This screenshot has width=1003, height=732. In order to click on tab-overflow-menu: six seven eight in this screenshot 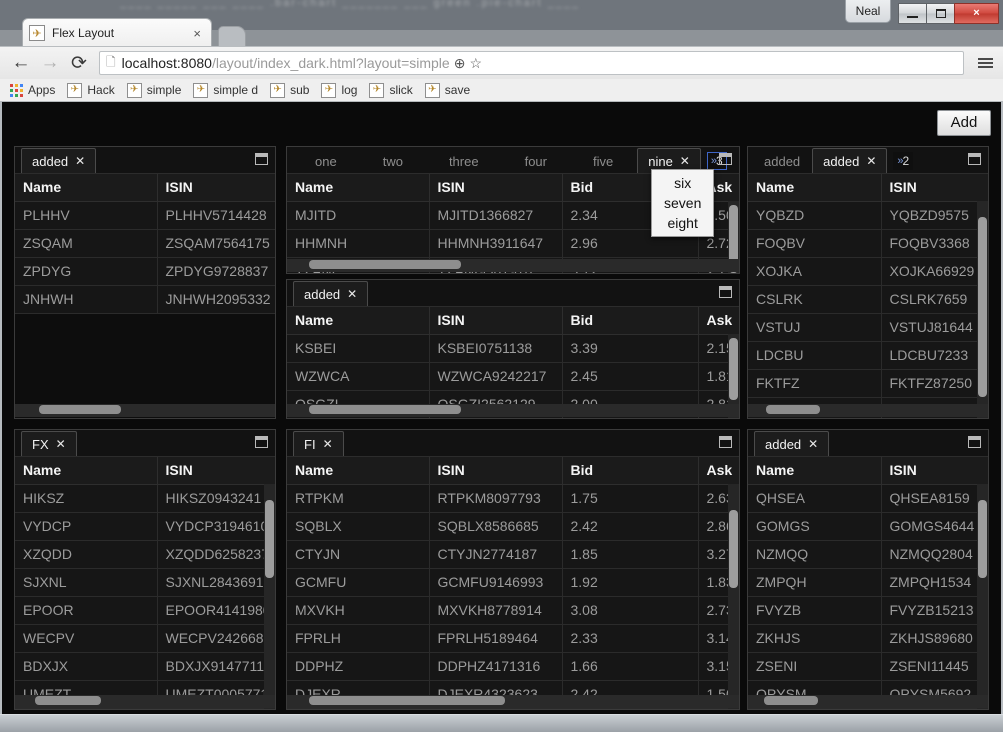, I will do `click(683, 203)`.